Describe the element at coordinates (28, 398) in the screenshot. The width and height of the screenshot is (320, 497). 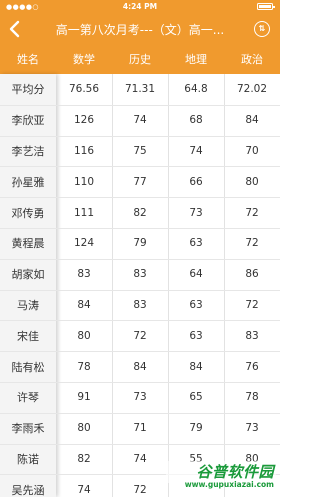
I see `student-name-cell: 许琴` at that location.